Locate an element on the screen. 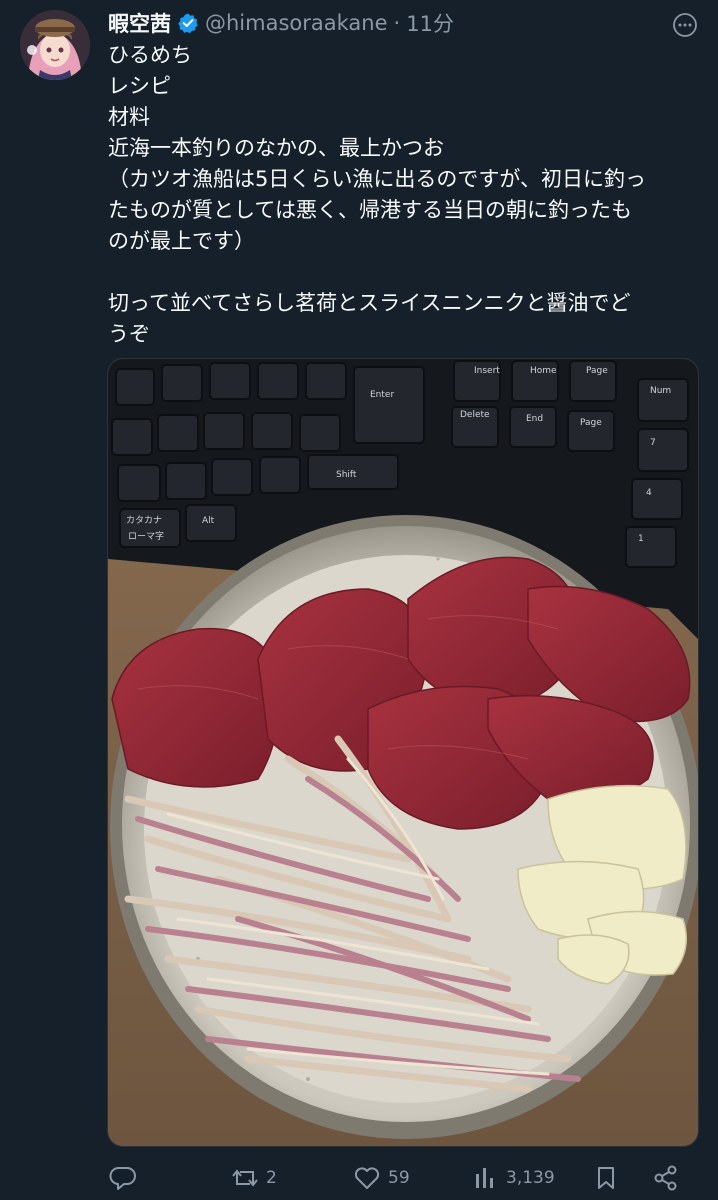 The width and height of the screenshot is (718, 1200). svg-text: End is located at coordinates (534, 419).